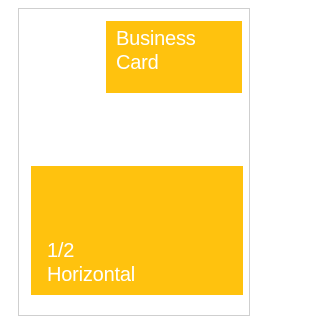  I want to click on half-horizontal-label: 1/2 Horizontal, so click(91, 263).